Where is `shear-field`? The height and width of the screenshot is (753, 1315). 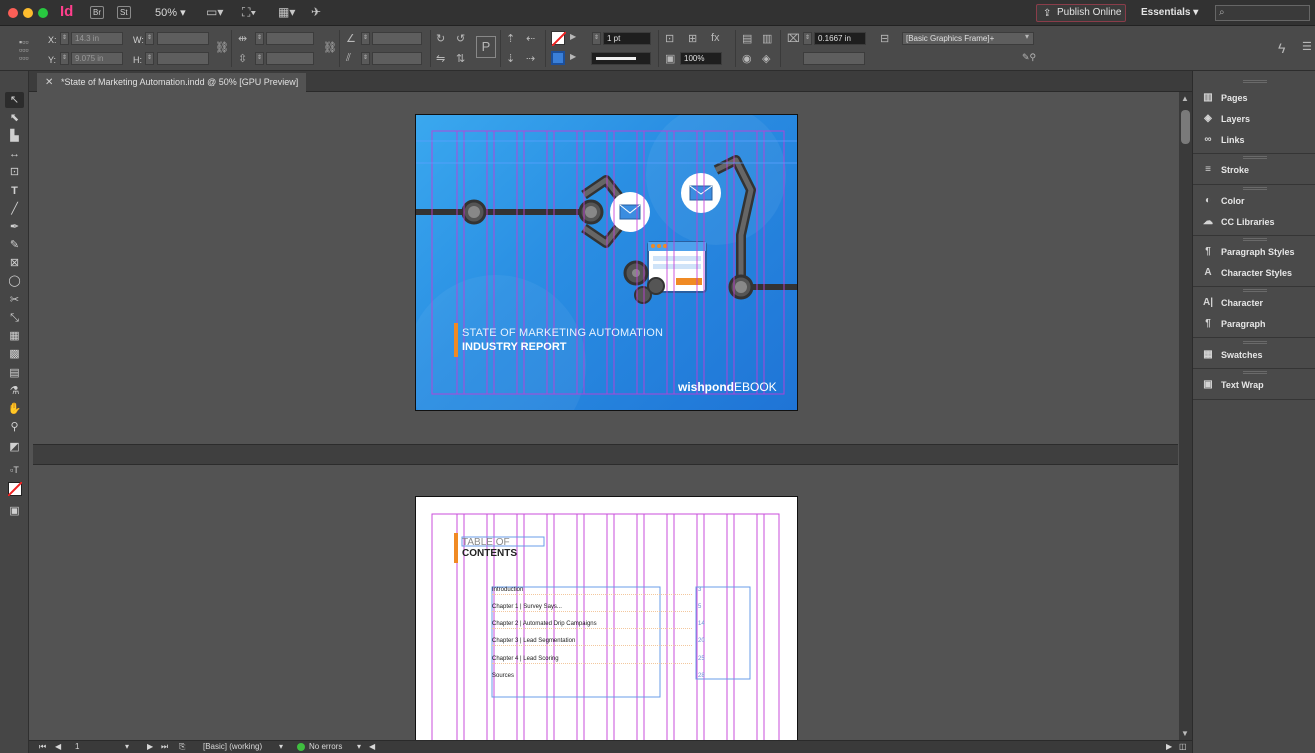
shear-field is located at coordinates (397, 58).